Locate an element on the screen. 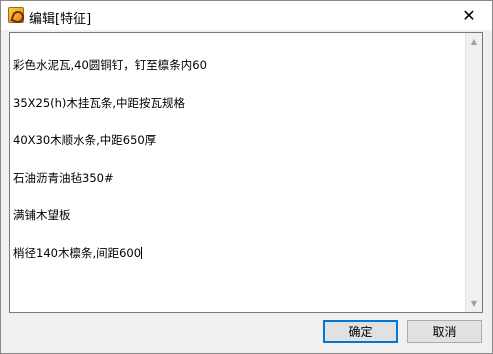 This screenshot has height=354, width=493. text-line-4: 石油沥青油毡350# is located at coordinates (63, 177).